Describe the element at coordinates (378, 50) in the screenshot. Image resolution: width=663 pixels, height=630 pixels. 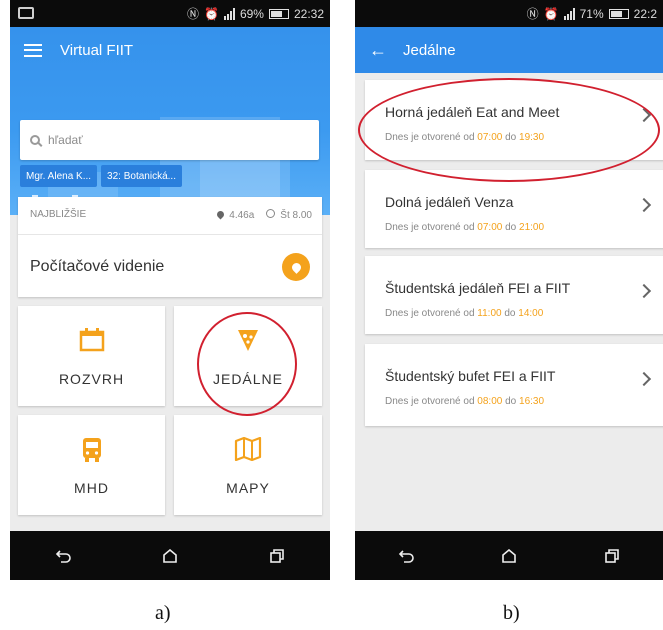
I see `back-arrow-icon: ←` at that location.